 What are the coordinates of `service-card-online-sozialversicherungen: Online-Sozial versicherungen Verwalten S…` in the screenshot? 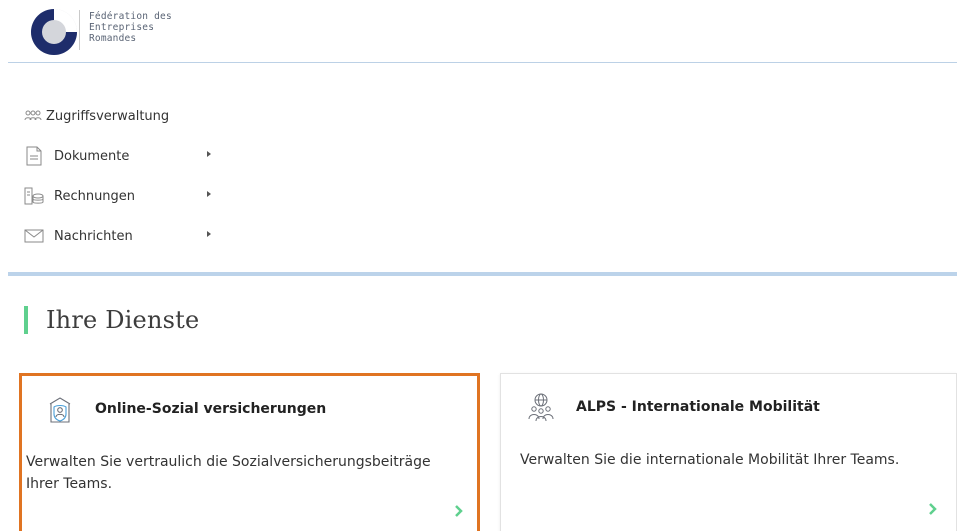 It's located at (249, 452).